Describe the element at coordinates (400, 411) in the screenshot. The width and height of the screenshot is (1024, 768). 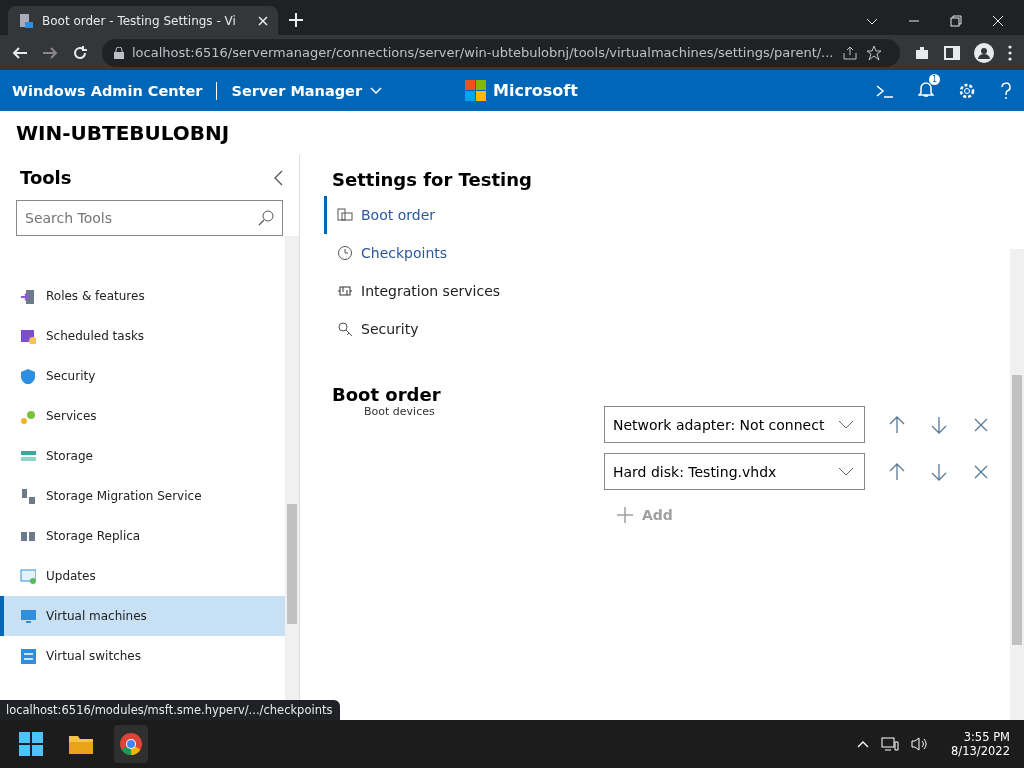
I see `field-label: Boot devices` at that location.